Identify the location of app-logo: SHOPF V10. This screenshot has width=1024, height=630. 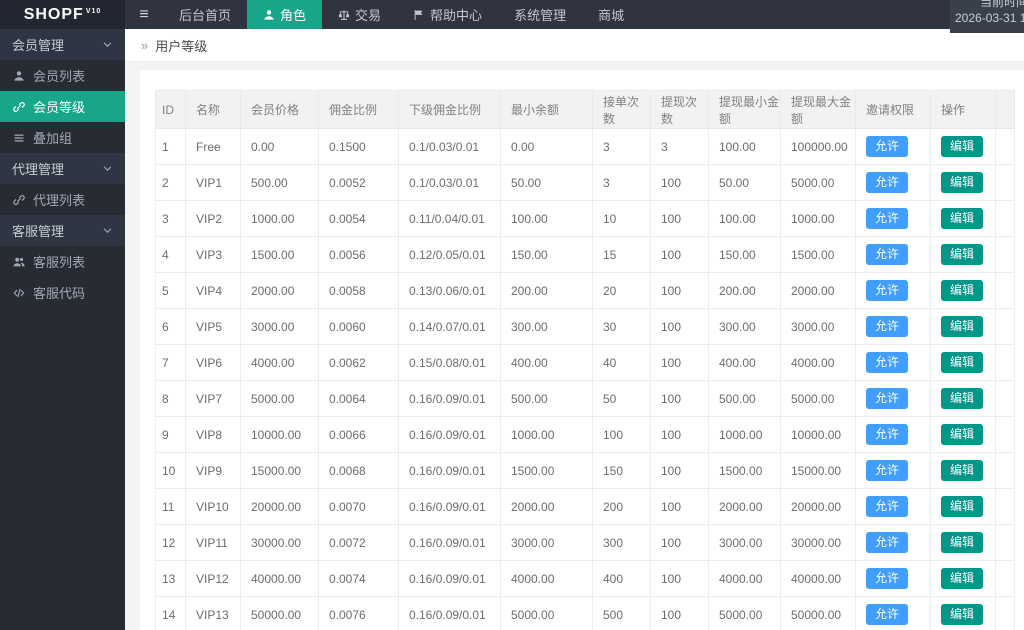
(62, 14).